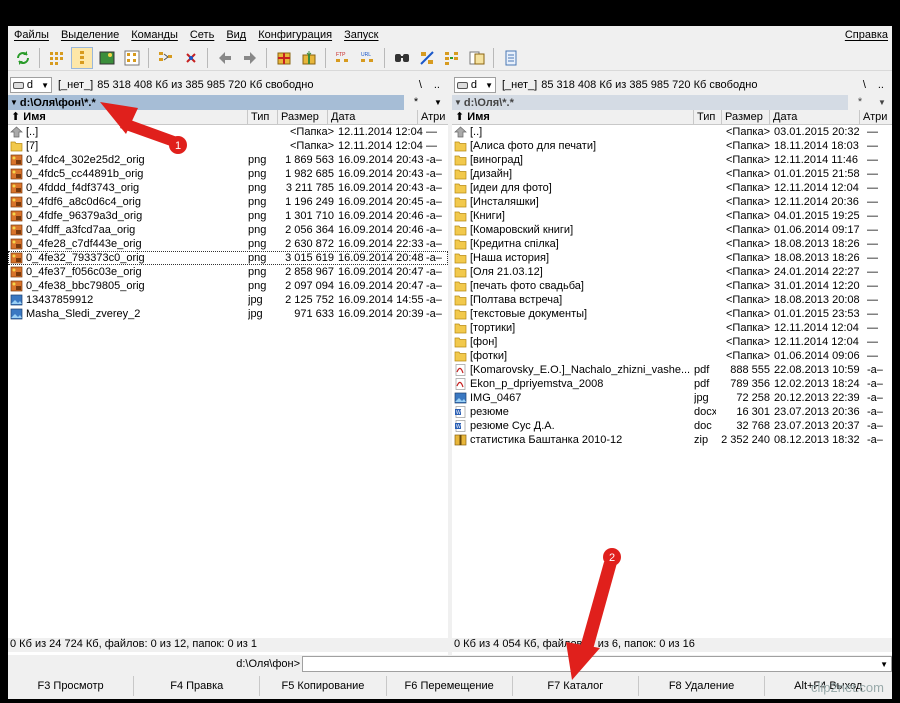 The image size is (900, 703). Describe the element at coordinates (881, 85) in the screenshot. I see `right-up-button: ..` at that location.